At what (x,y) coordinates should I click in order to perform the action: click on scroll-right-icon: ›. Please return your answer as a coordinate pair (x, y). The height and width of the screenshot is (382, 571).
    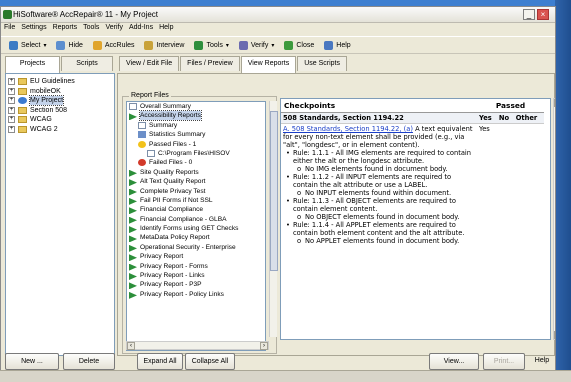
    Looking at the image, I should click on (264, 346).